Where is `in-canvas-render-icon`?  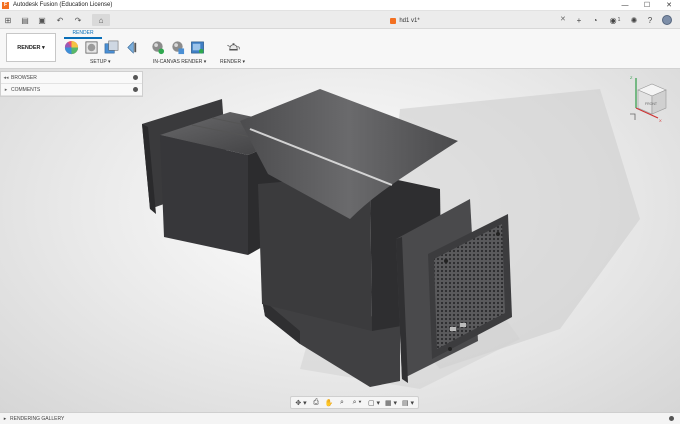
in-canvas-render-icon is located at coordinates (157, 47).